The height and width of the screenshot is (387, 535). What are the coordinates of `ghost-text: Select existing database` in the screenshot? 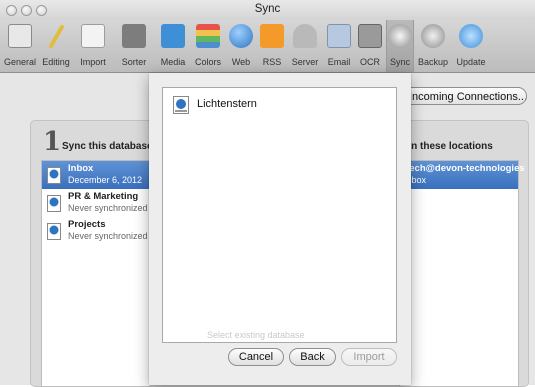 It's located at (256, 335).